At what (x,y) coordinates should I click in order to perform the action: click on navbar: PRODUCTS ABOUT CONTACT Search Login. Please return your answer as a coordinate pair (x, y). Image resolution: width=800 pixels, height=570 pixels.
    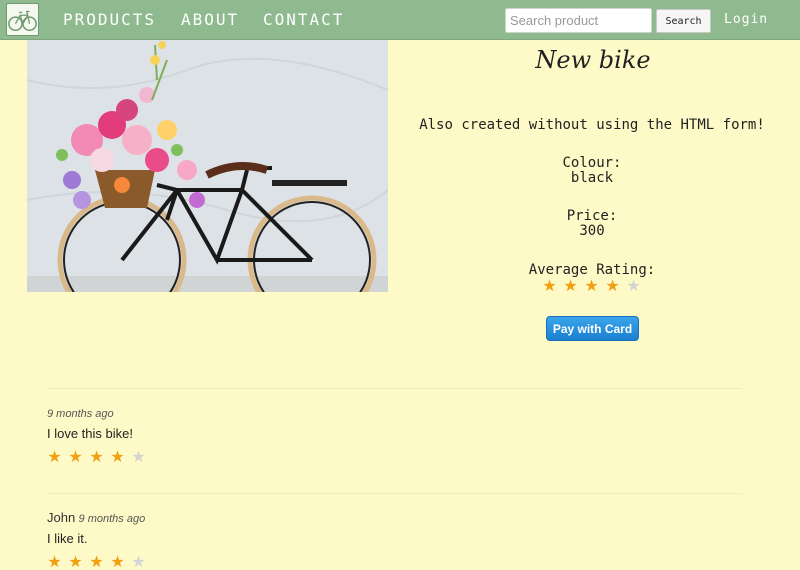
    Looking at the image, I should click on (400, 20).